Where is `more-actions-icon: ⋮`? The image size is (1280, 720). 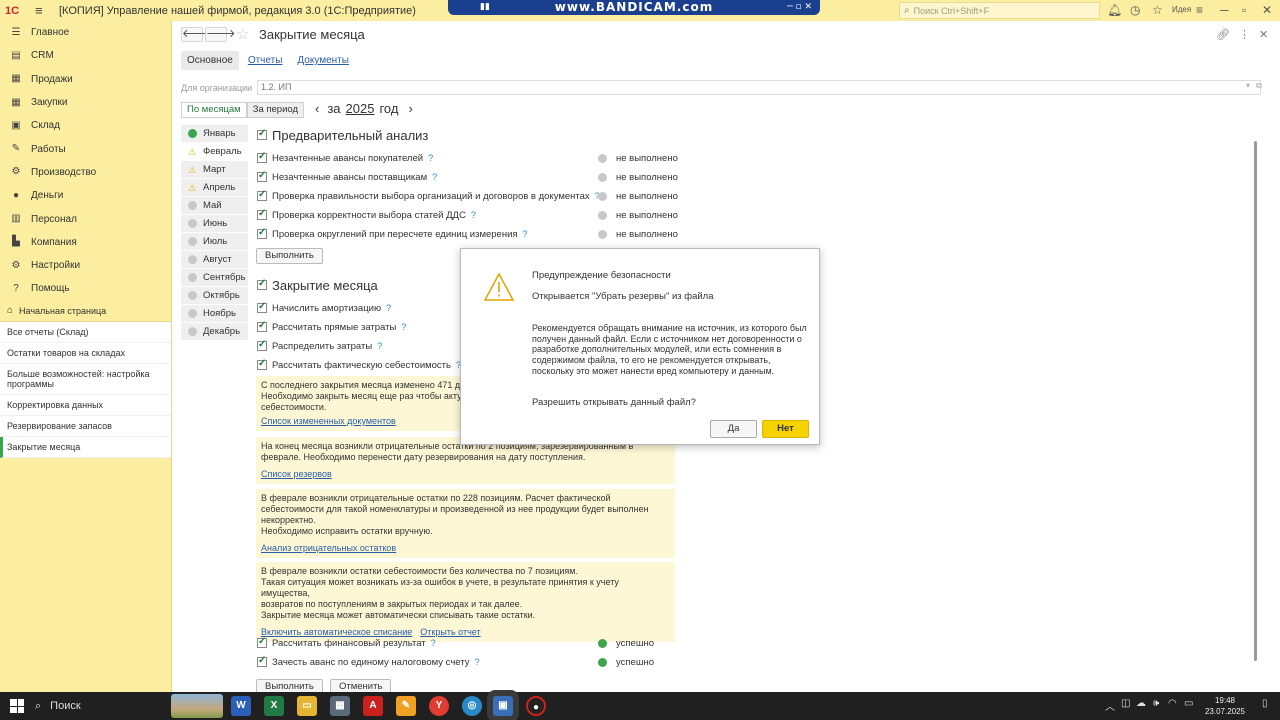
more-actions-icon: ⋮ is located at coordinates (1244, 34).